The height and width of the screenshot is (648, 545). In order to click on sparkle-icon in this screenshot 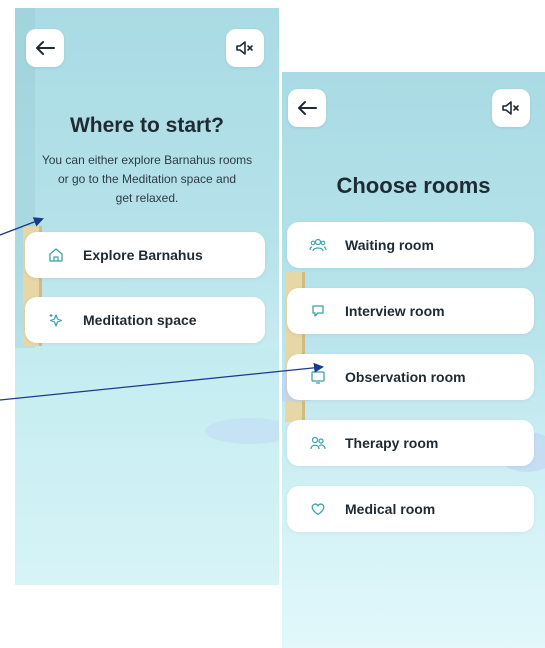, I will do `click(56, 320)`.